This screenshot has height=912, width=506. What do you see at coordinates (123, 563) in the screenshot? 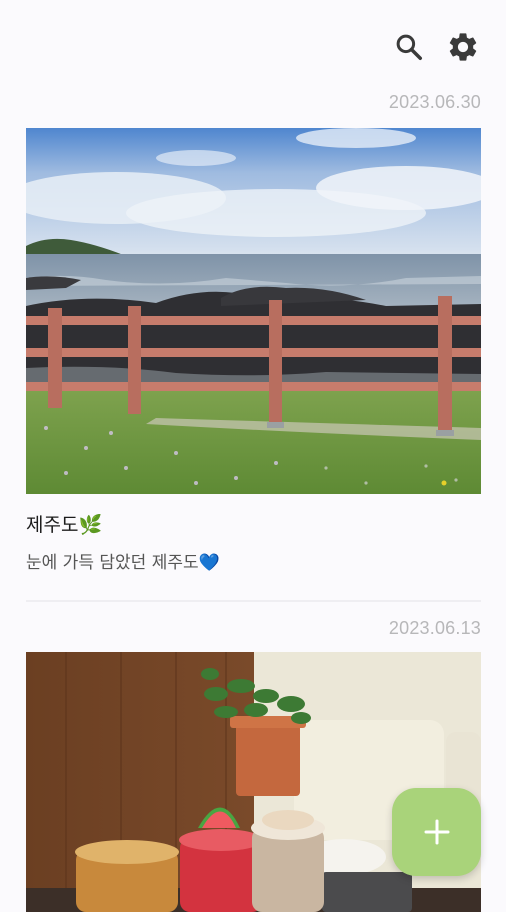
I see `entry-body: 눈에 가득 담았던 제주도💙` at bounding box center [123, 563].